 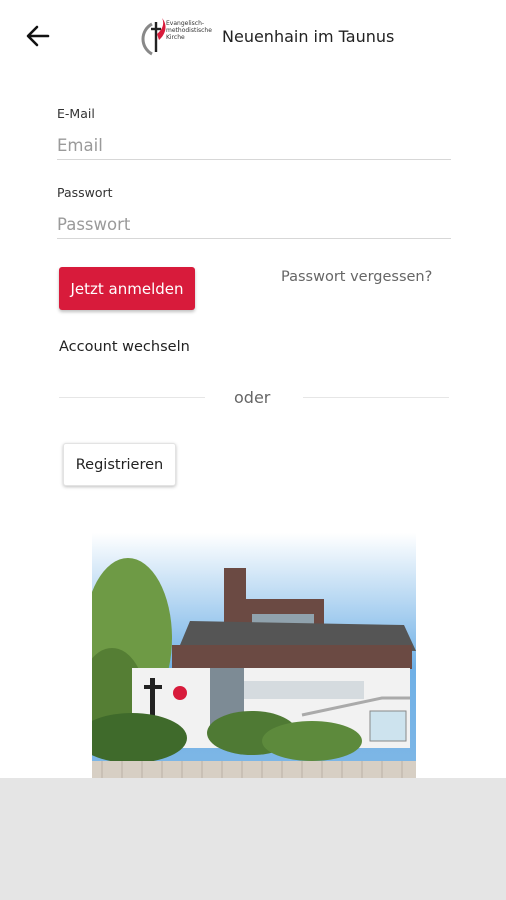 What do you see at coordinates (254, 145) in the screenshot?
I see `email-field` at bounding box center [254, 145].